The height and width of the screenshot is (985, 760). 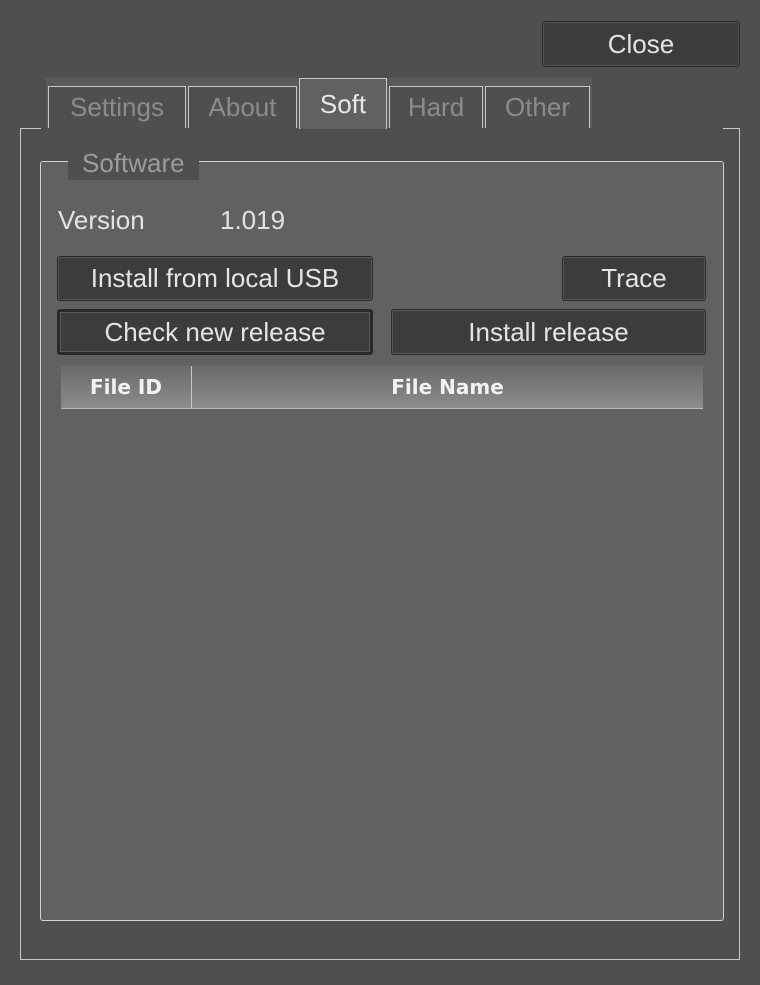 I want to click on version-value: 1.019, so click(x=253, y=220).